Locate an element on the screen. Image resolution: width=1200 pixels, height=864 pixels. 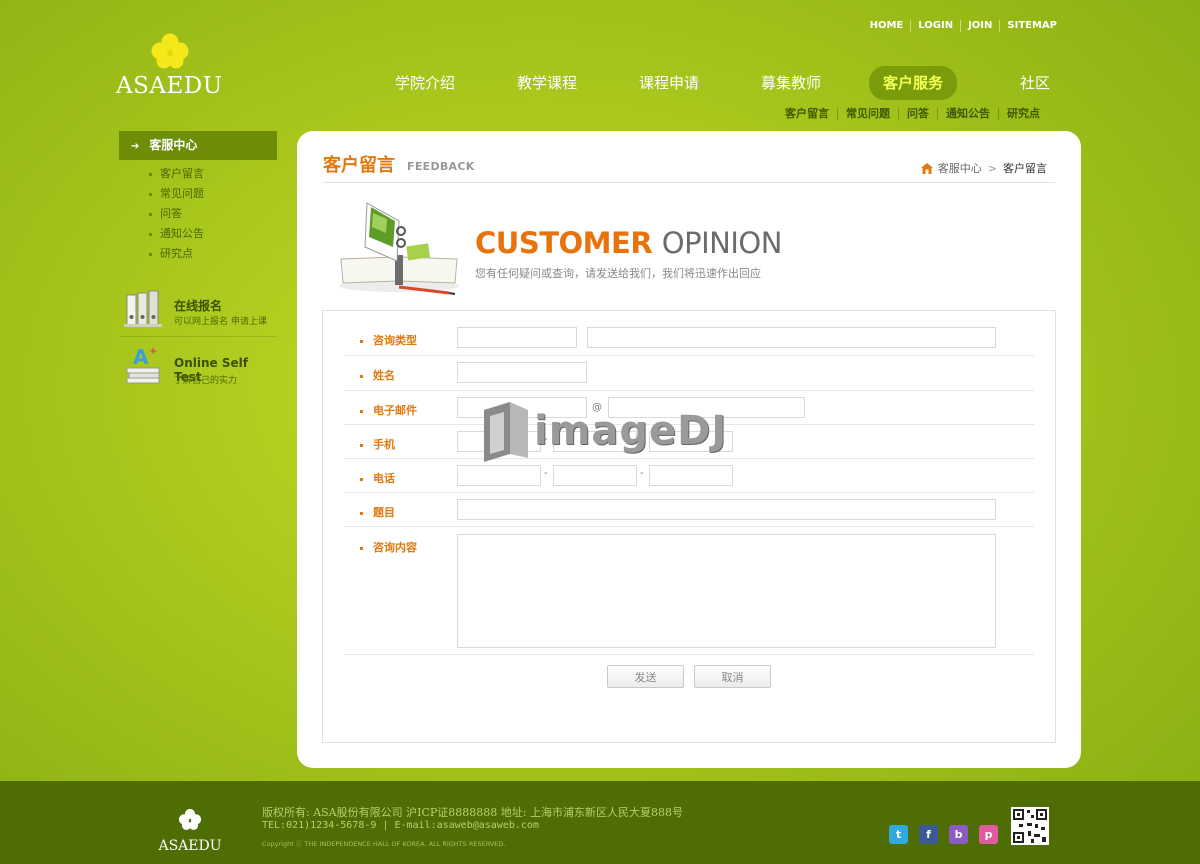
sidebar-item-qa: 问答 is located at coordinates (176, 216).